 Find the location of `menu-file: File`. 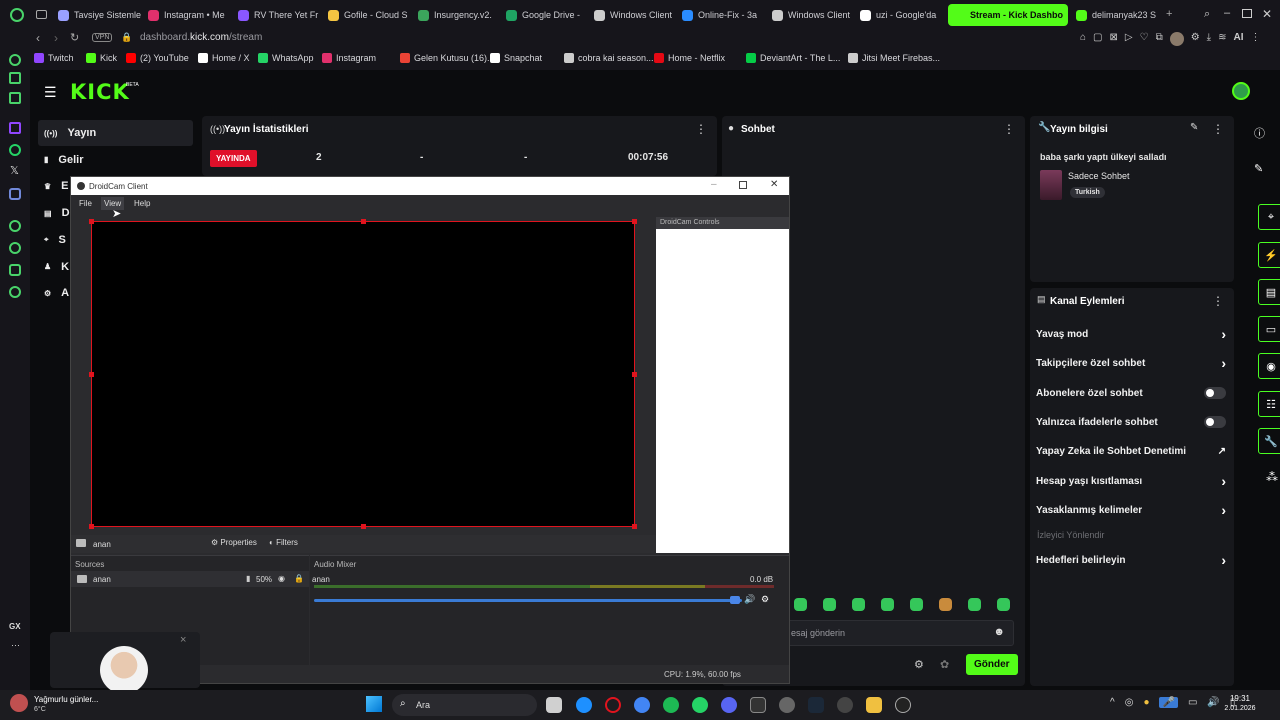

menu-file: File is located at coordinates (85, 203).